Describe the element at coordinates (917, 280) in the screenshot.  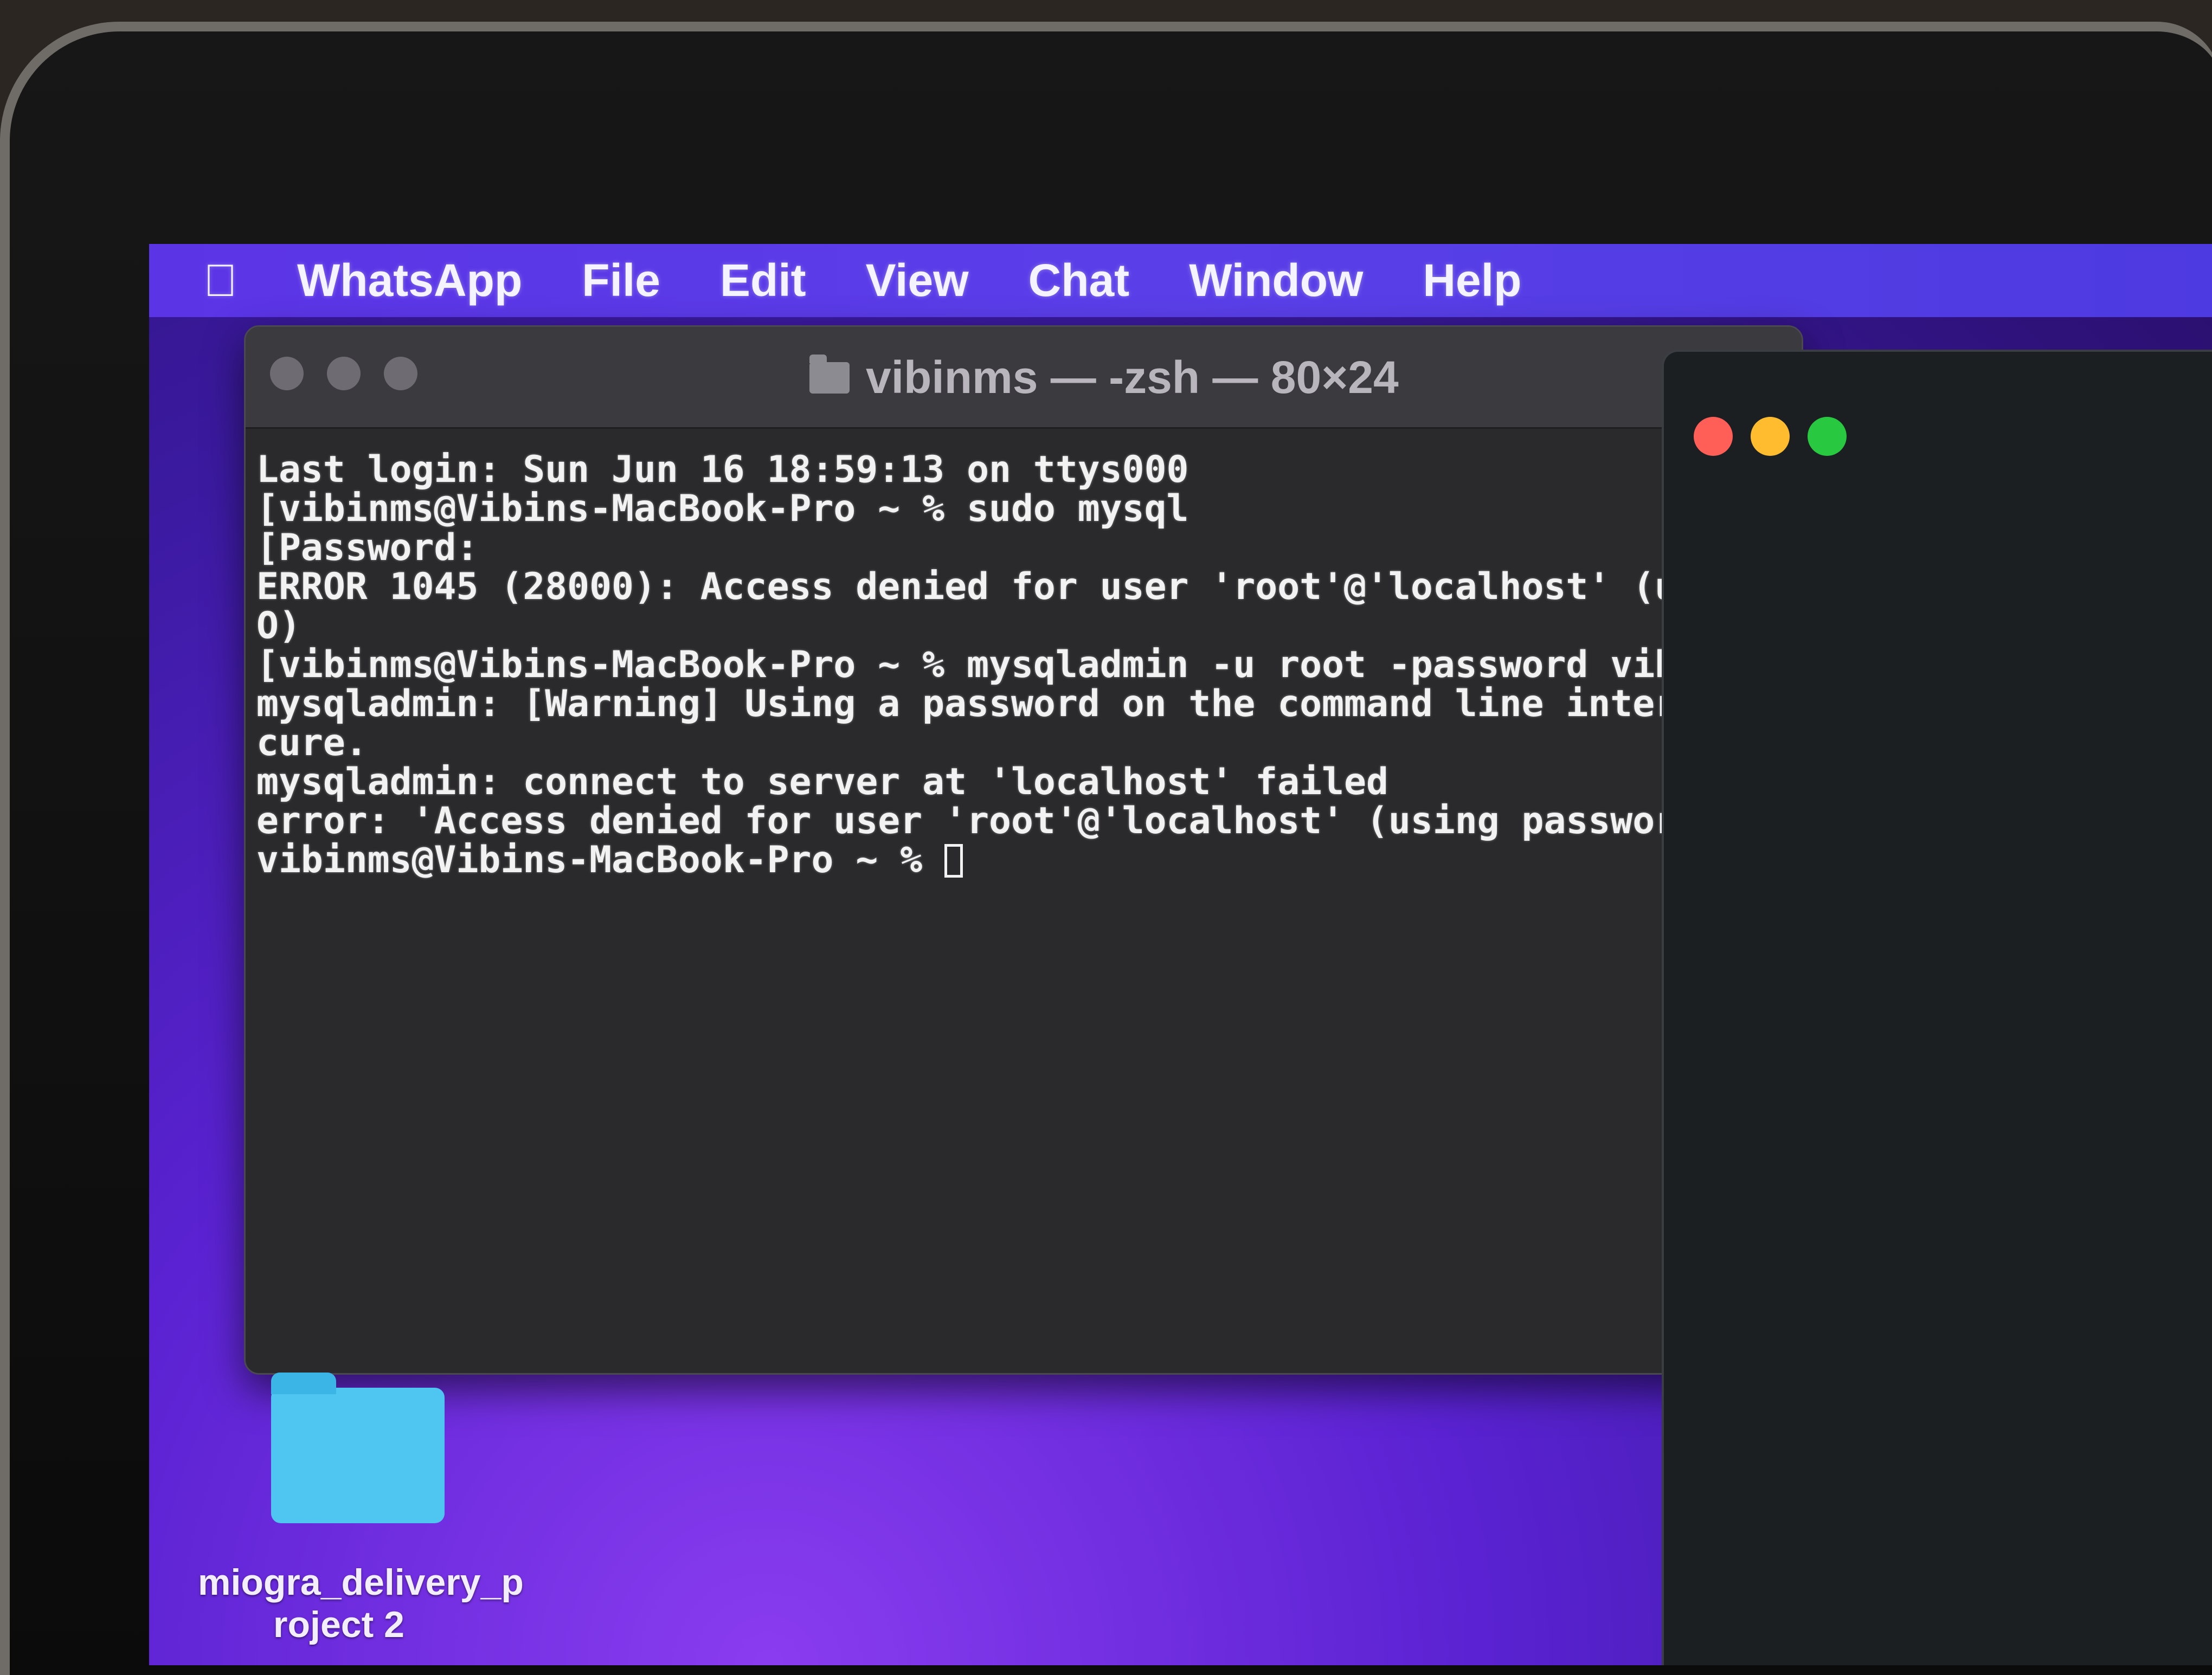
I see `menu-view: View` at that location.